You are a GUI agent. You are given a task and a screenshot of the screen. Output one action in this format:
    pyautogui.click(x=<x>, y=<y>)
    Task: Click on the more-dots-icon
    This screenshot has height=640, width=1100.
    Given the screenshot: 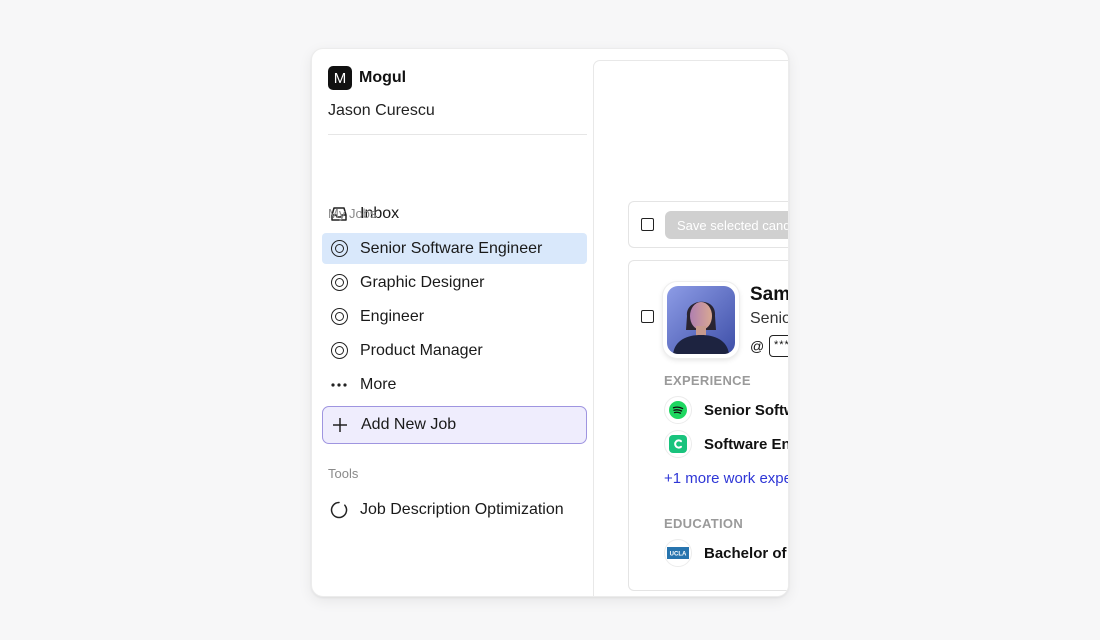 What is the action you would take?
    pyautogui.click(x=339, y=385)
    